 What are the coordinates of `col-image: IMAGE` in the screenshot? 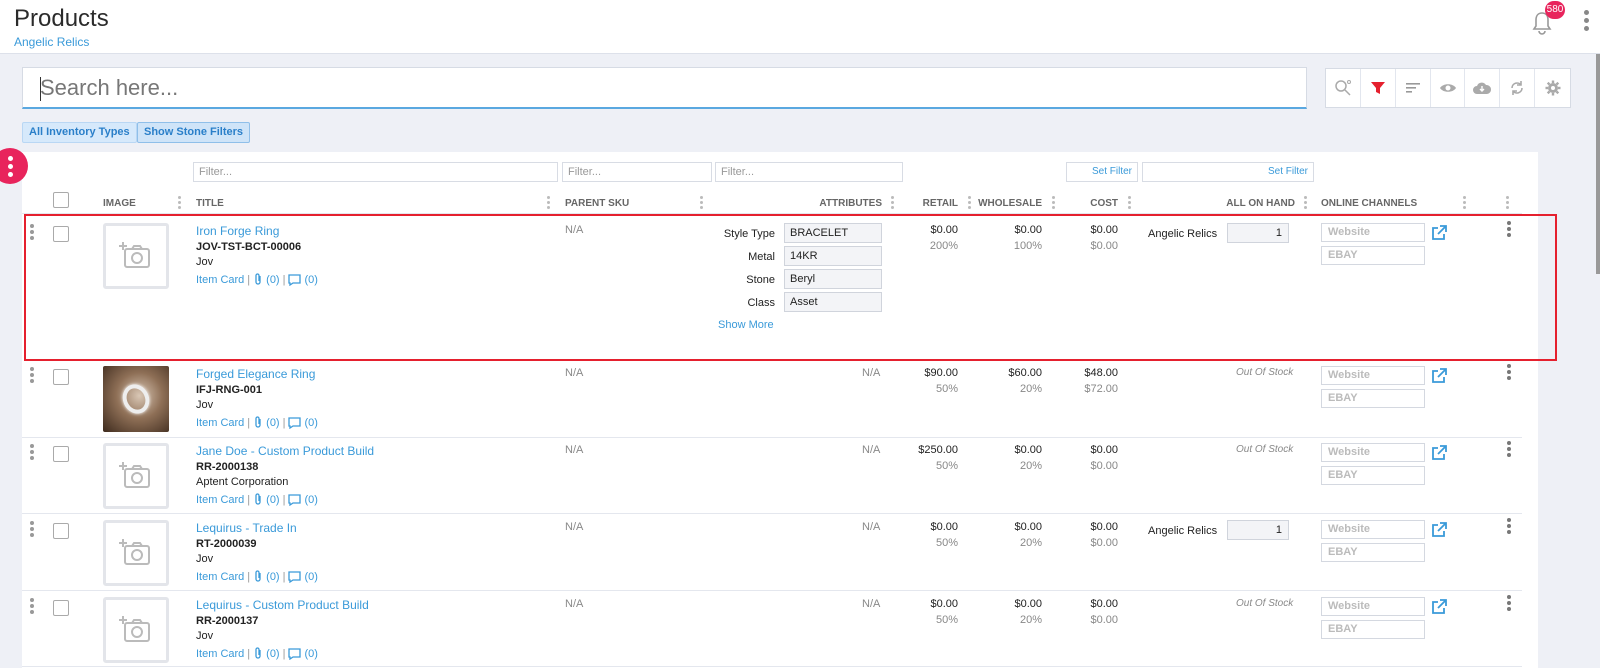 It's located at (119, 203).